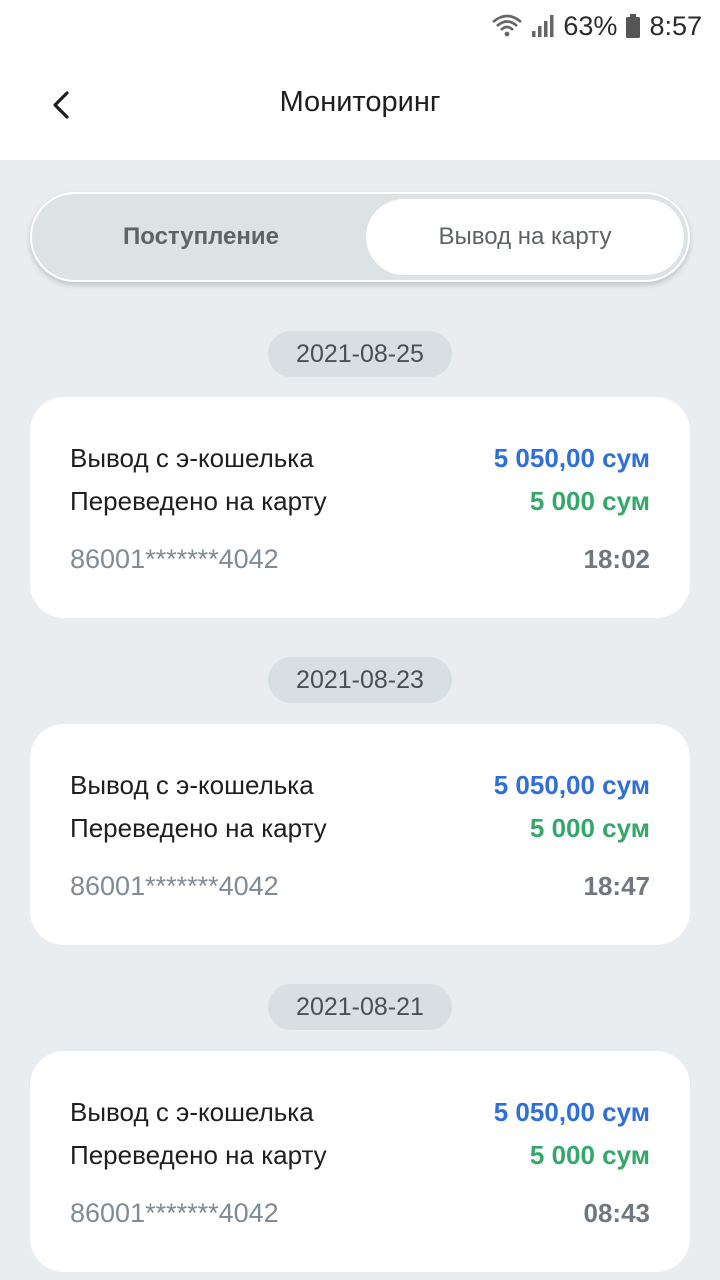 The height and width of the screenshot is (1280, 720). I want to click on status-time: 8:57, so click(675, 25).